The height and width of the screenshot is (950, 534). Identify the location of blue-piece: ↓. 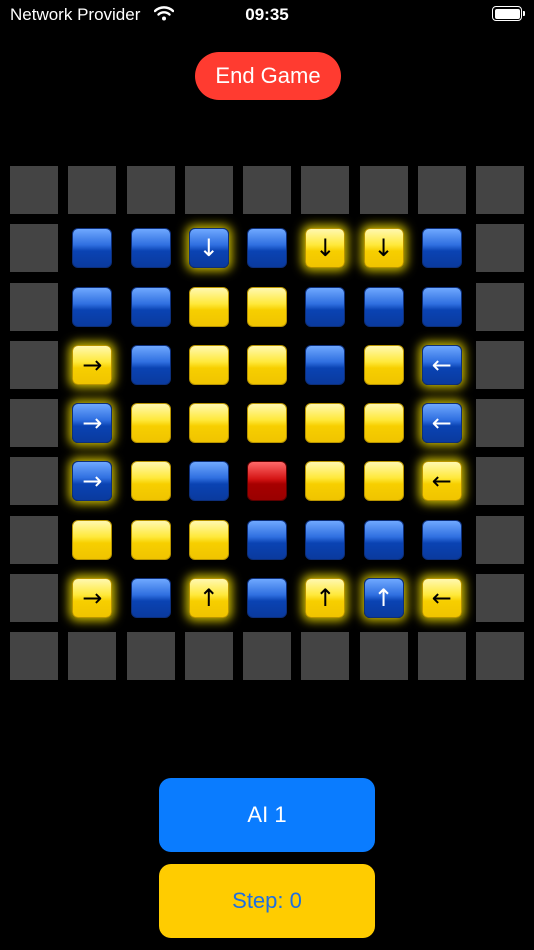
(208, 248).